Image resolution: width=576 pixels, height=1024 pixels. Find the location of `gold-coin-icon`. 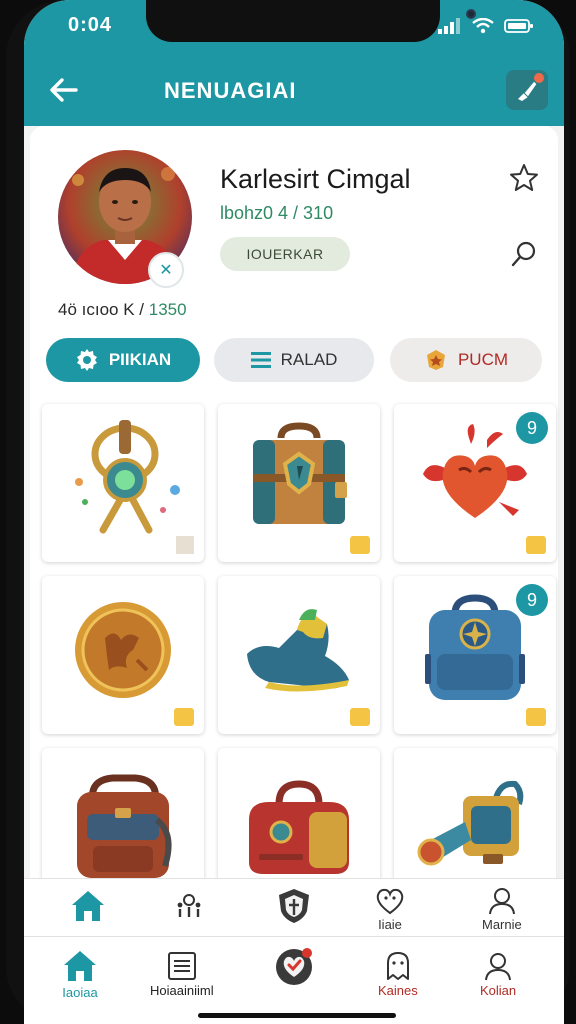

gold-coin-icon is located at coordinates (123, 650).